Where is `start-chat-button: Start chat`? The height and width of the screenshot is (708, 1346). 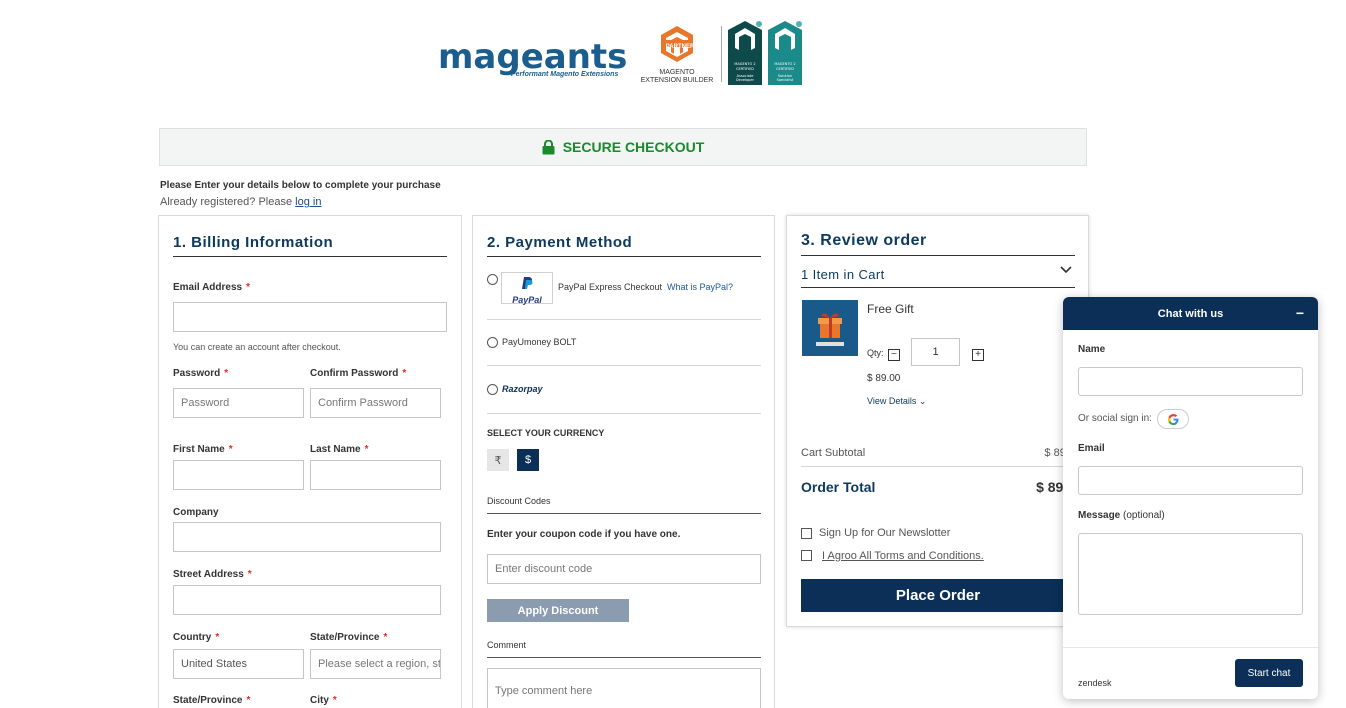 start-chat-button: Start chat is located at coordinates (1269, 673).